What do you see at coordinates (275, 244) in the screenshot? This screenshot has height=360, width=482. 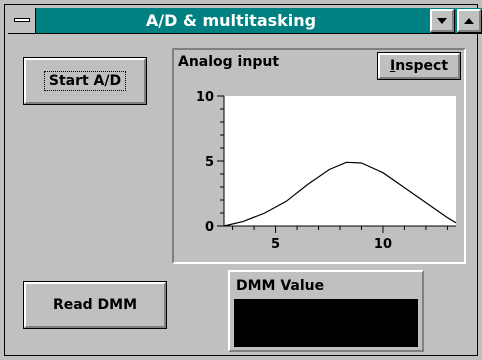 I see `x-tick-label: 5` at bounding box center [275, 244].